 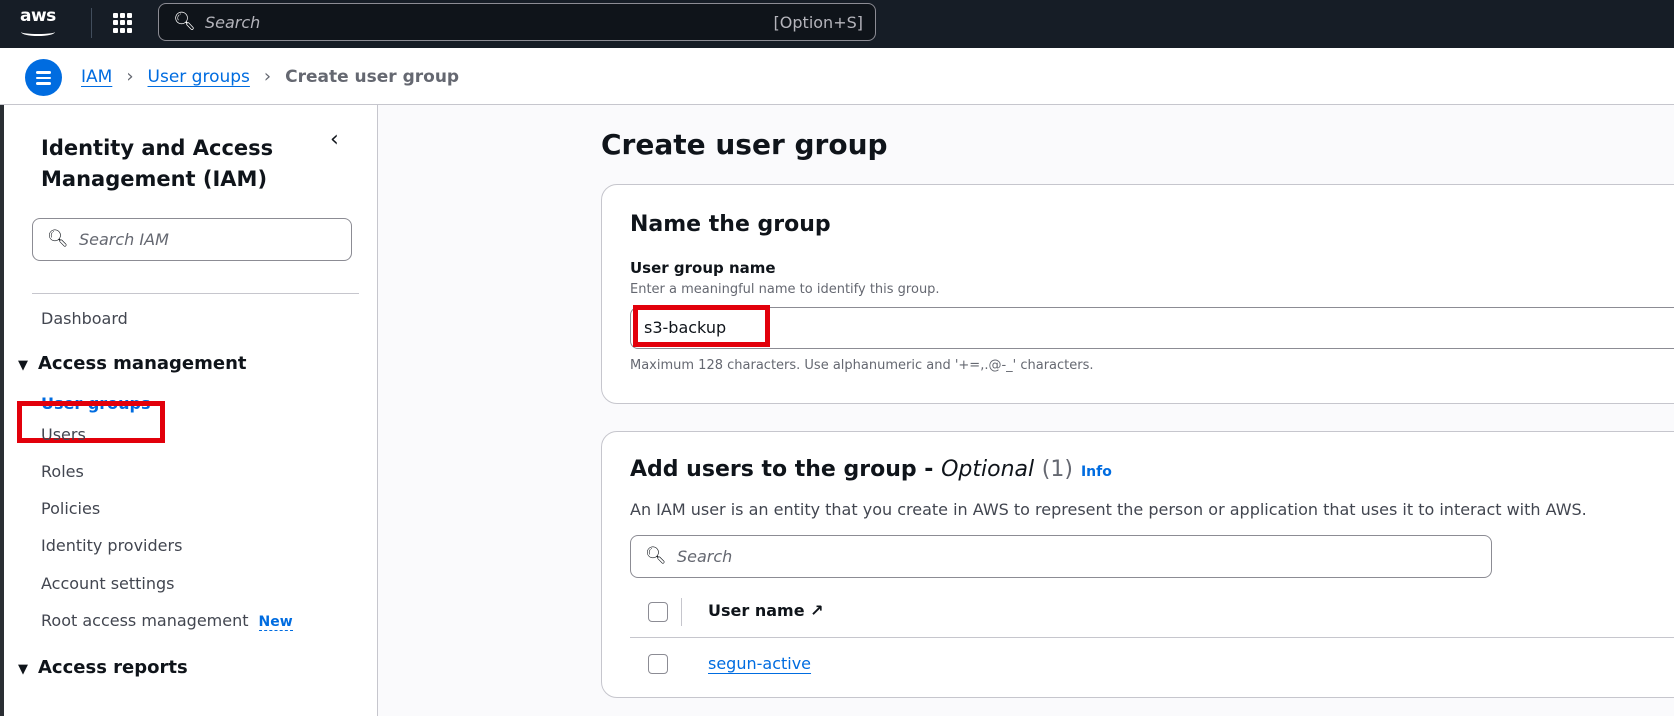 I want to click on column-header-user-name: User name ↗, so click(x=766, y=610).